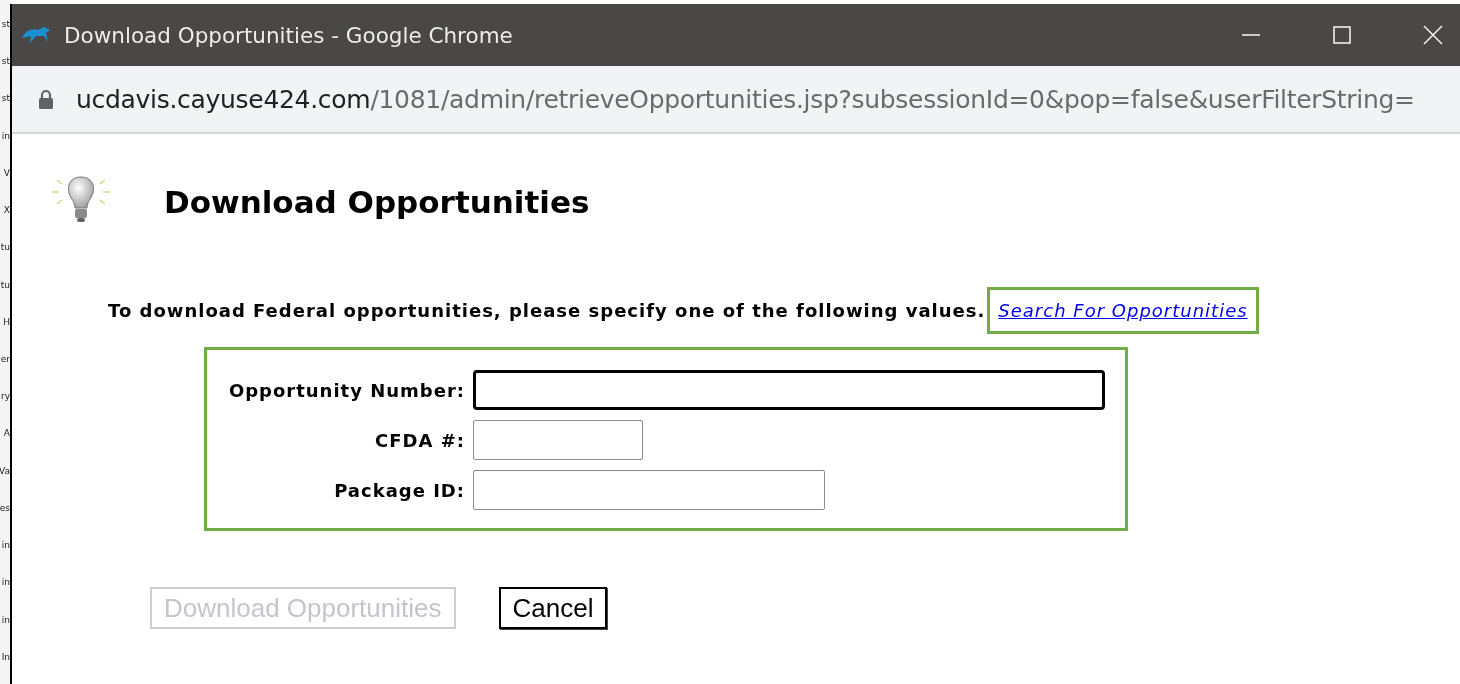  I want to click on close-icon, so click(1433, 35).